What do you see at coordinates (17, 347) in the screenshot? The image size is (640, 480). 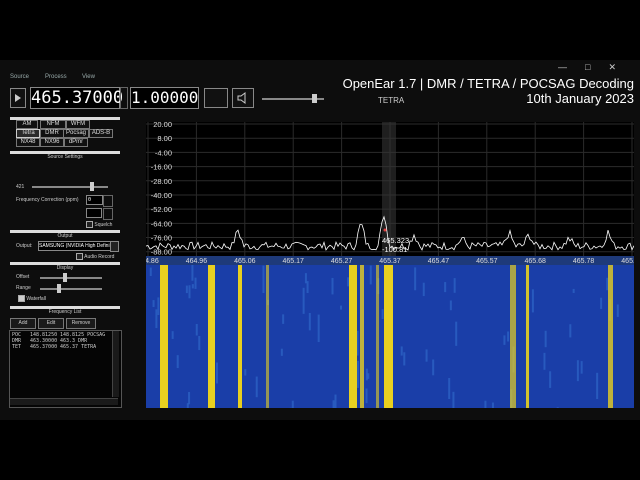 I see `list-item-tag: TET` at bounding box center [17, 347].